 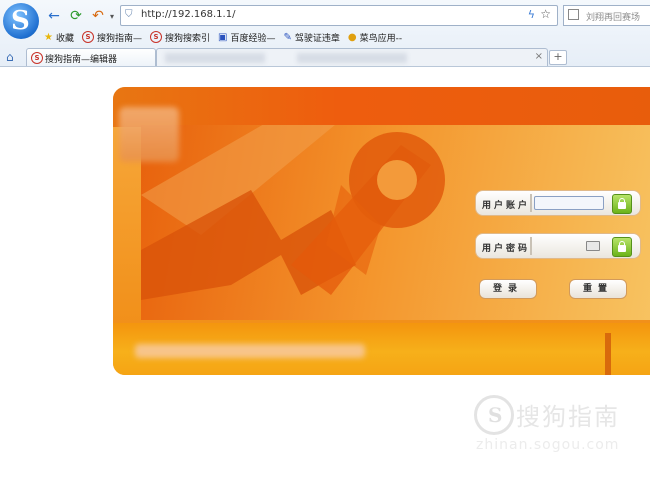 What do you see at coordinates (317, 38) in the screenshot?
I see `bookmark-label: 驾驶证违章` at bounding box center [317, 38].